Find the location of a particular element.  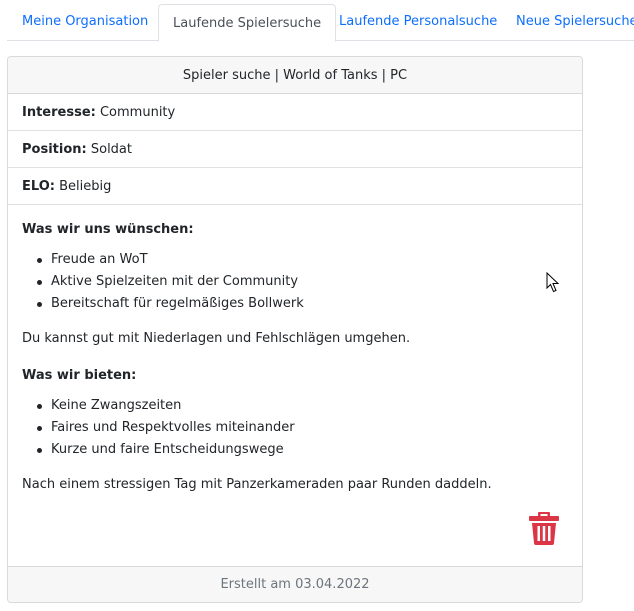

list-item: Freude an WoT is located at coordinates (170, 260).